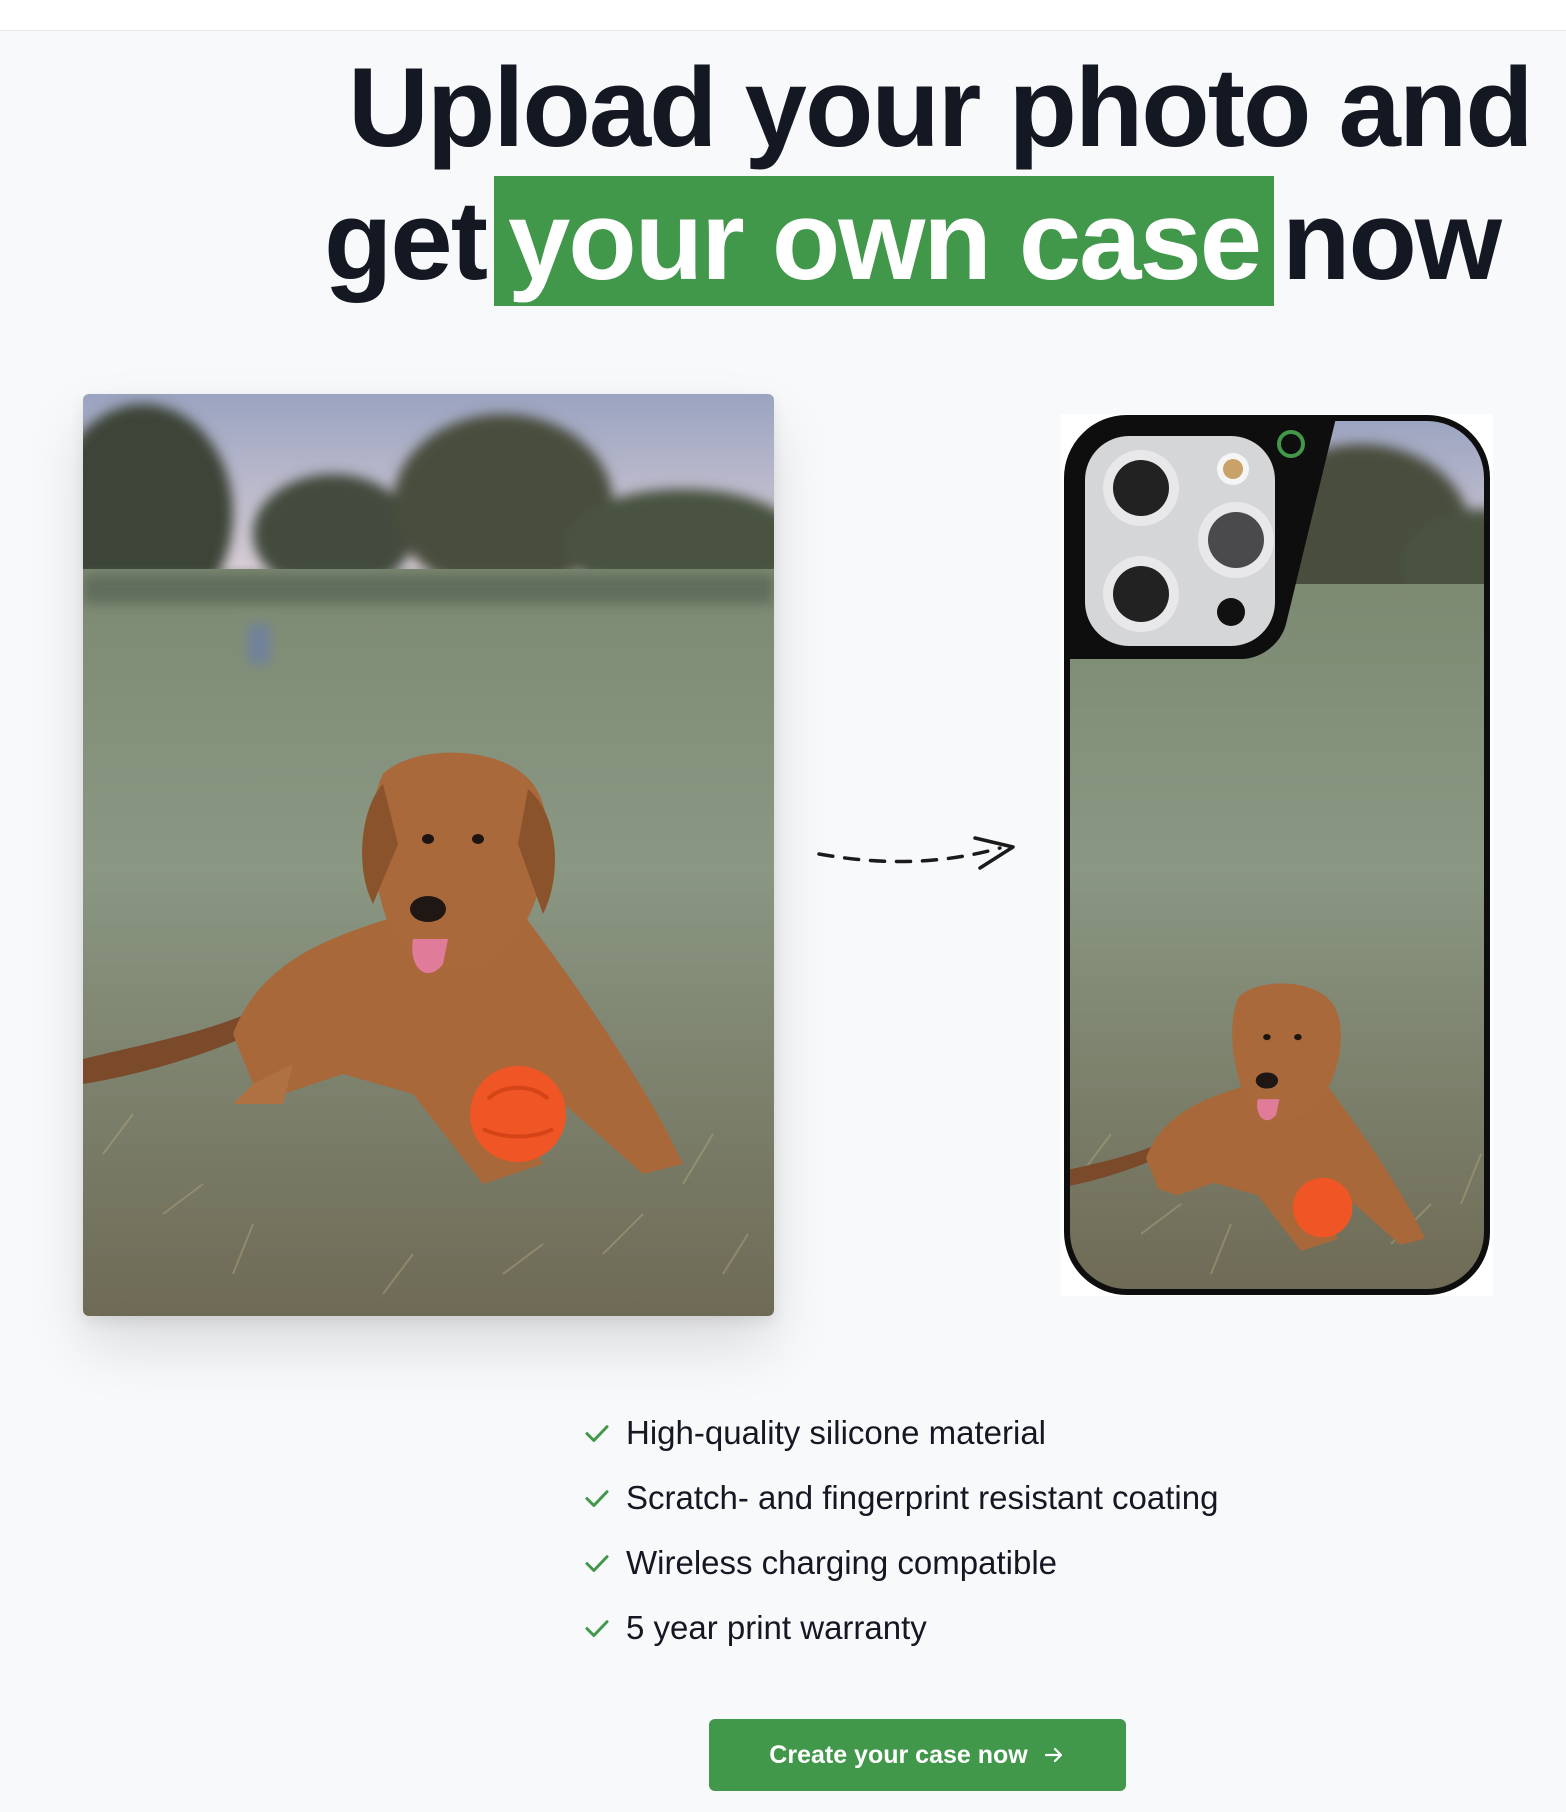 The height and width of the screenshot is (1812, 1566). Describe the element at coordinates (776, 1627) in the screenshot. I see `feature-label: 5 year print warranty` at that location.